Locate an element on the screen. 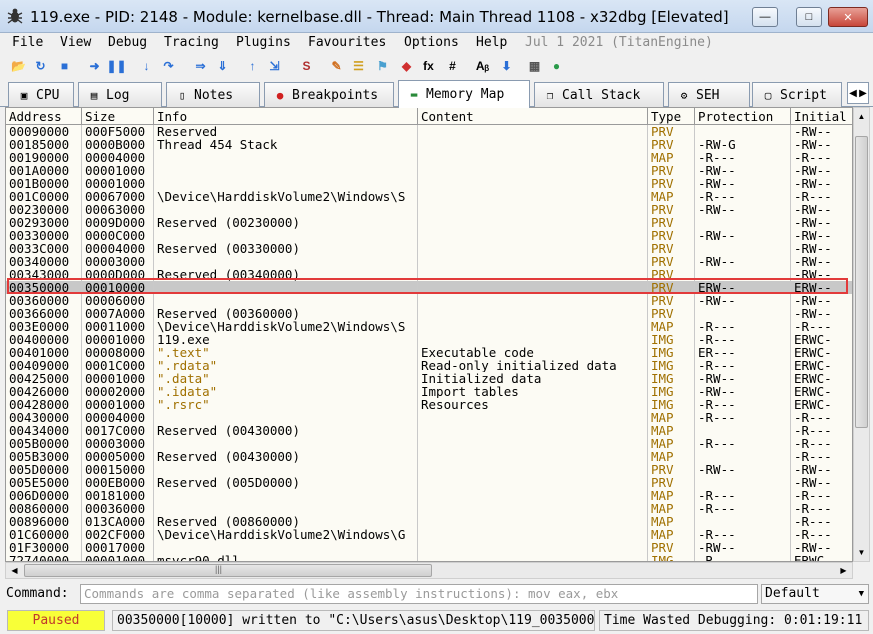 The width and height of the screenshot is (873, 634). cell-initial: -R--- is located at coordinates (813, 508).